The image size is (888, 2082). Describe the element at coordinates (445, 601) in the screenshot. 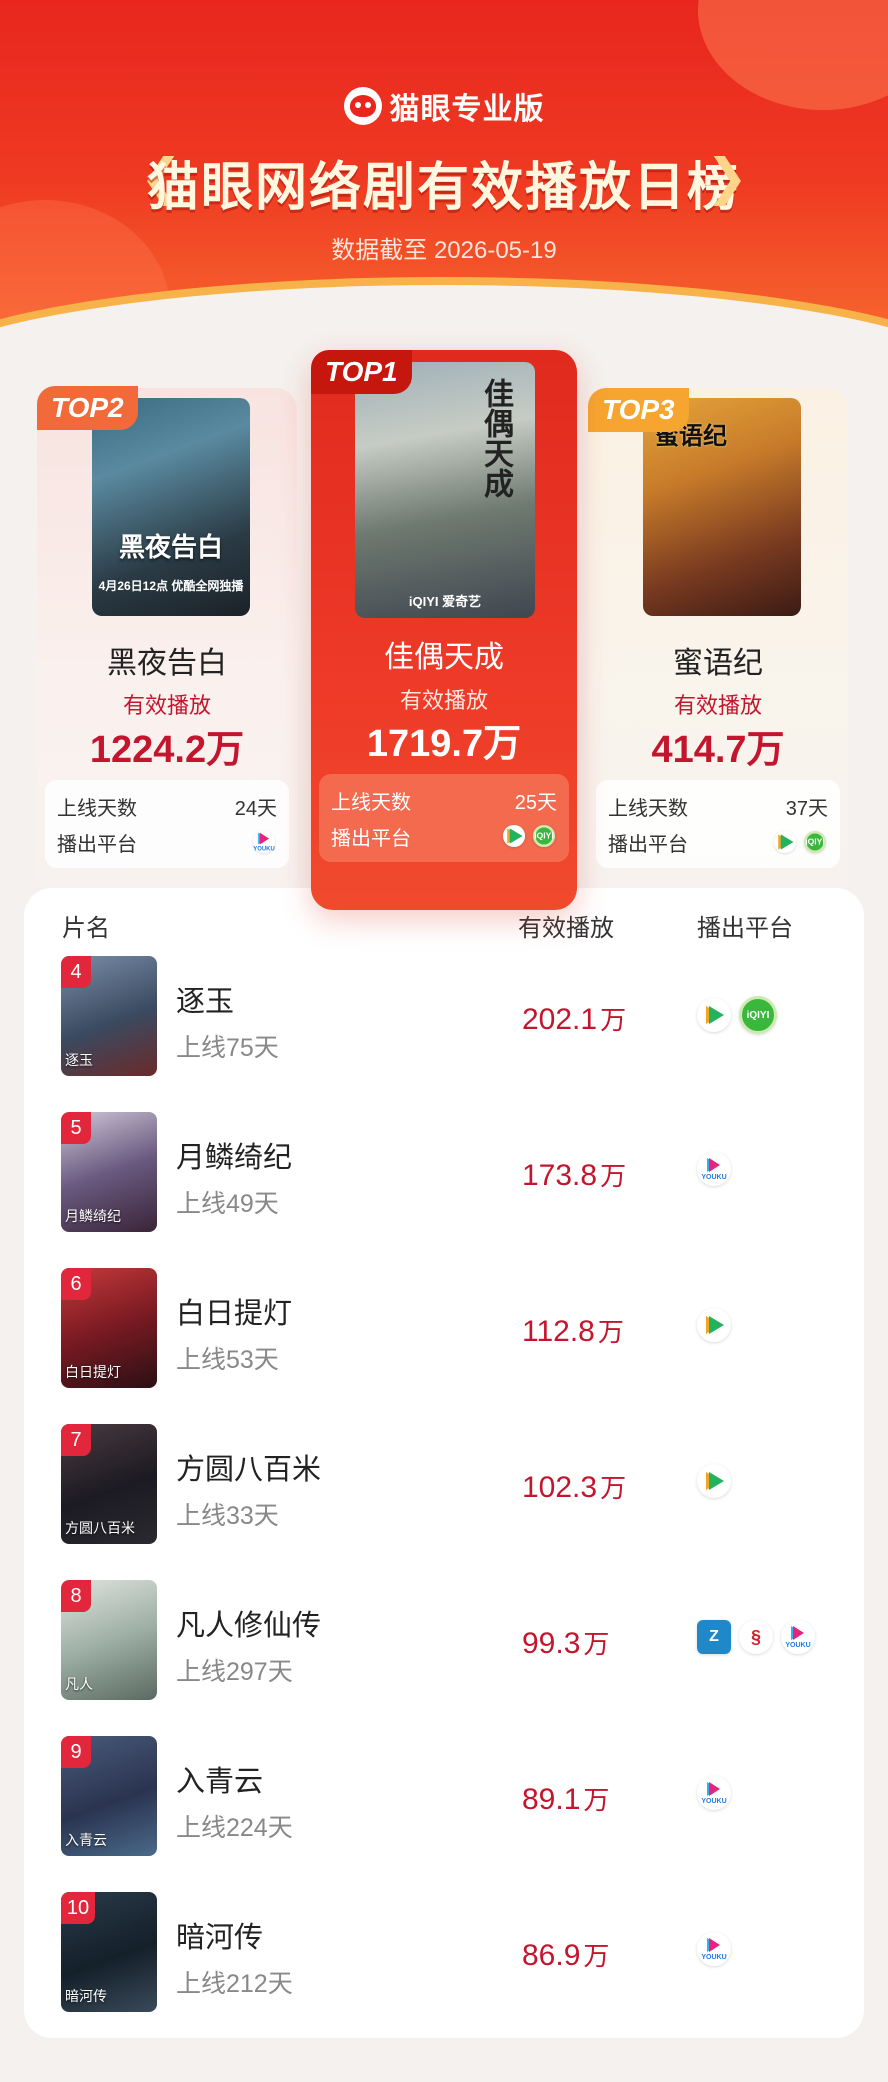

I see `poster-badge: iQIYI 爱奇艺` at that location.